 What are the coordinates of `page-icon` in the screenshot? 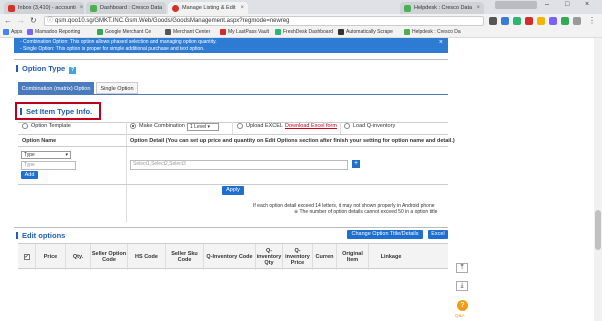 It's located at (407, 8).